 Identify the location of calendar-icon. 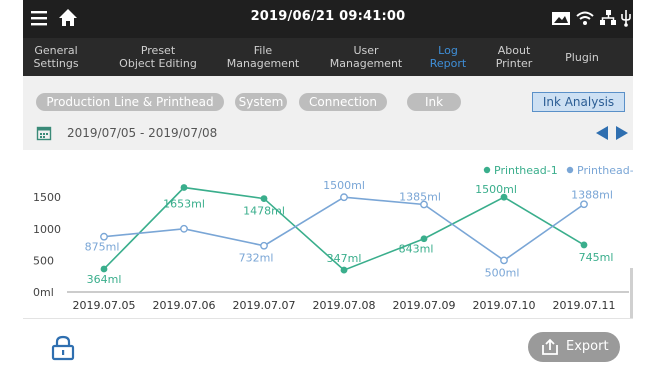
(44, 133).